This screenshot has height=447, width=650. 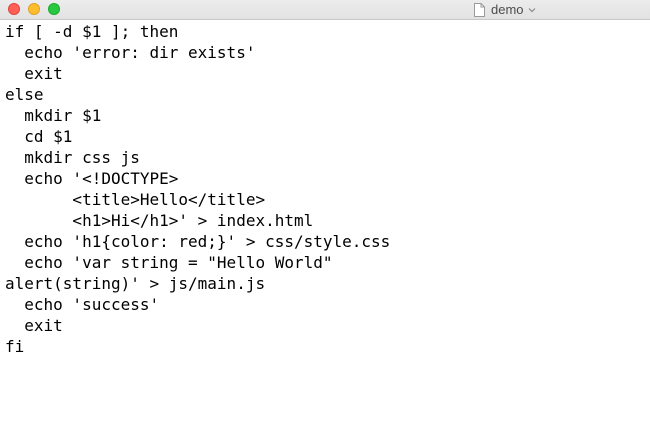 I want to click on code-line: fi, so click(x=15, y=346).